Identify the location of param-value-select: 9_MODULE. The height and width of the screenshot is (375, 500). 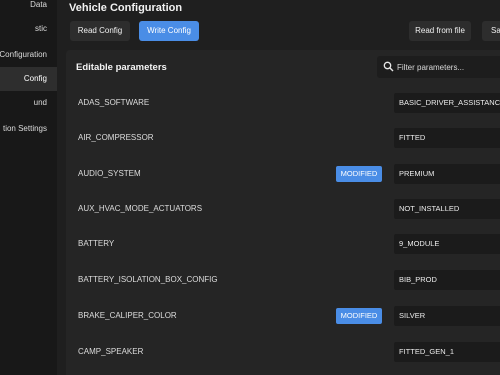
(447, 244).